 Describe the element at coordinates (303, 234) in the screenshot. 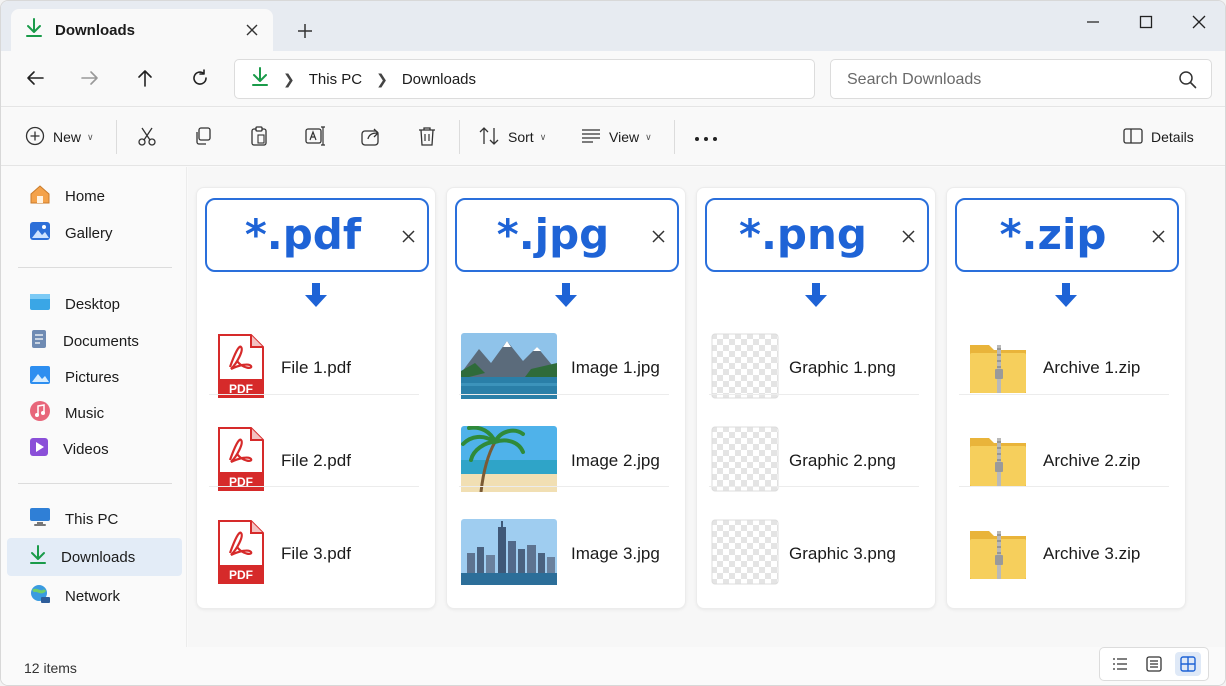

I see `filter-pattern: *.pdf` at that location.